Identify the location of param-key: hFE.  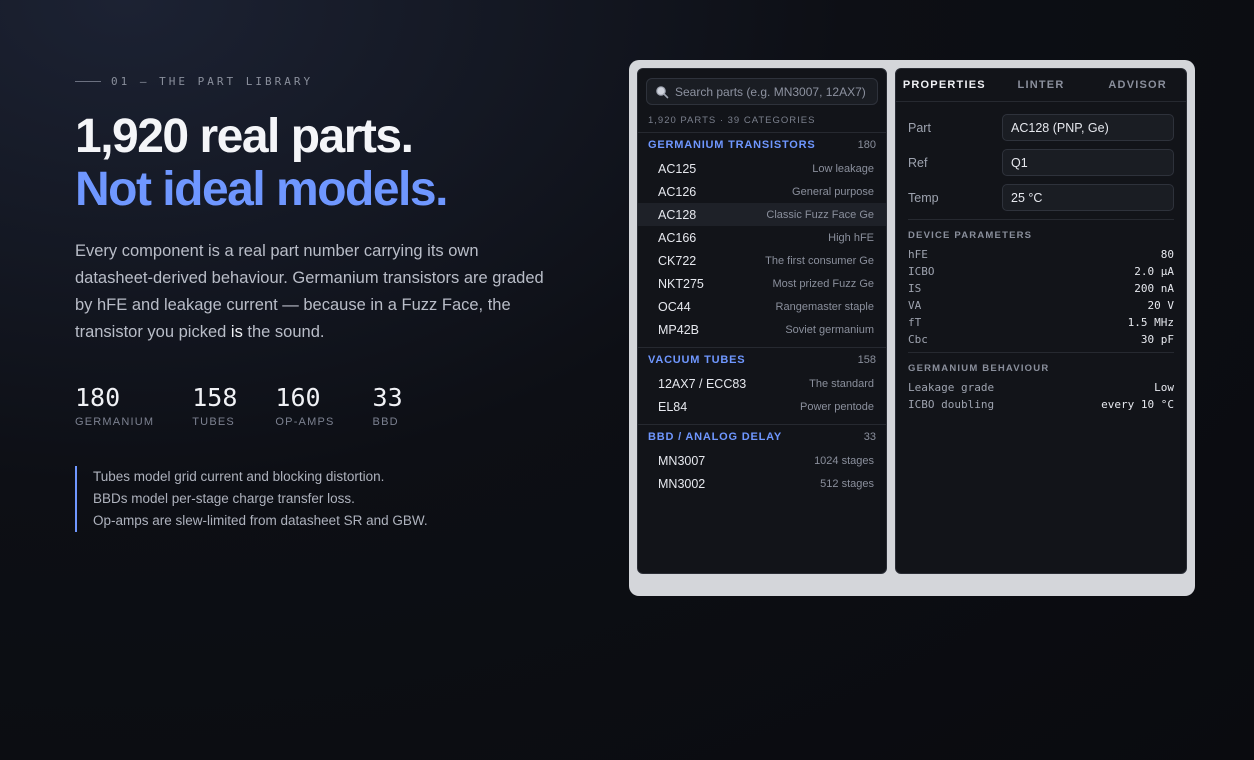
(918, 254).